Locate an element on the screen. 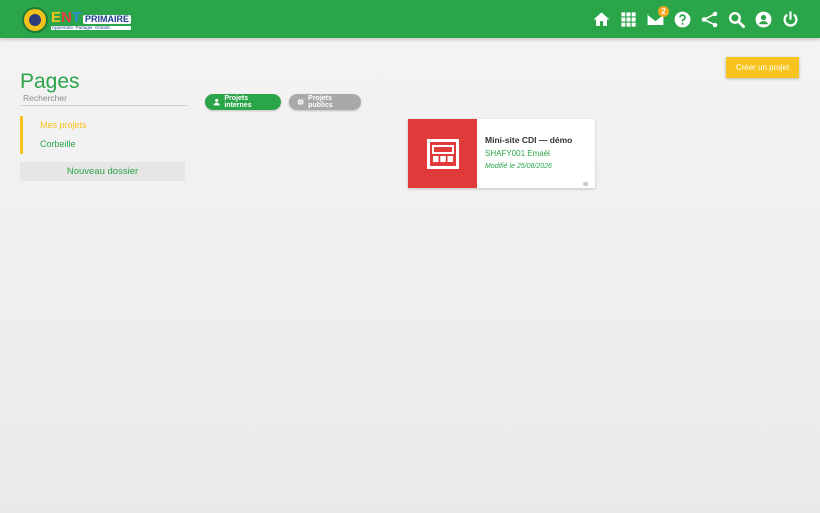  header-nav: 2 is located at coordinates (696, 18).